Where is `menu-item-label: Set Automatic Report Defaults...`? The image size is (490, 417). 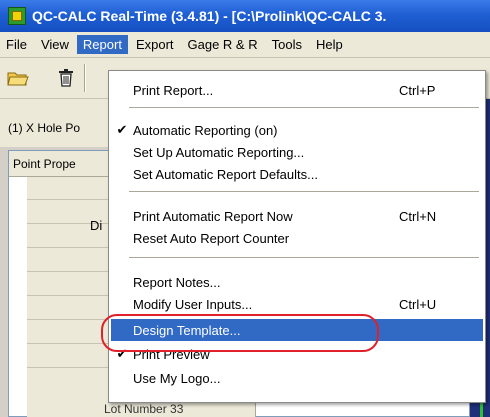
menu-item-label: Set Automatic Report Defaults... is located at coordinates (225, 174).